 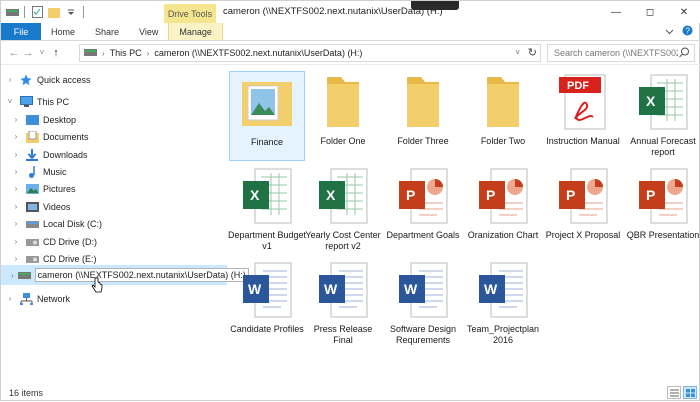 What do you see at coordinates (26, 299) in the screenshot?
I see `network-icon` at bounding box center [26, 299].